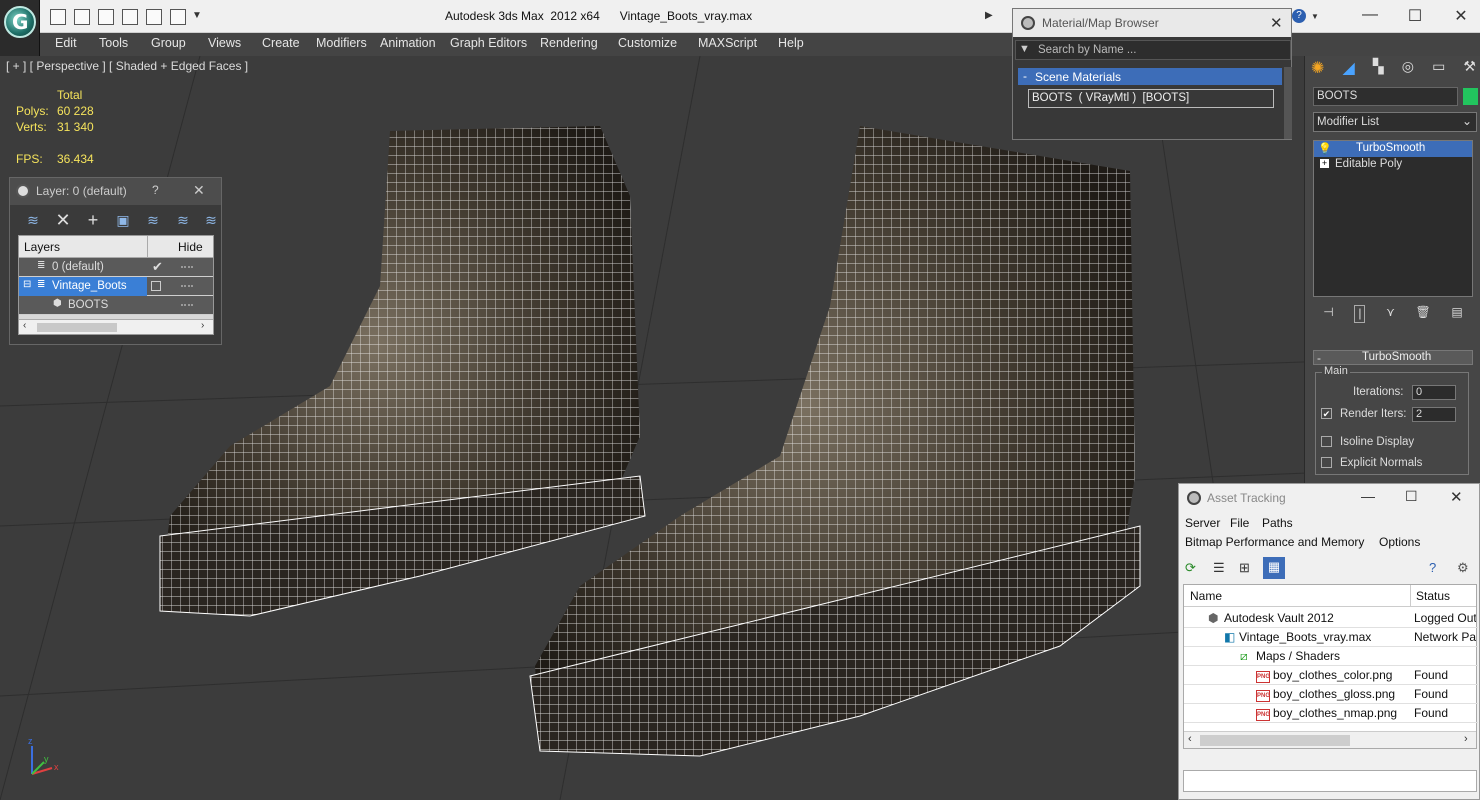 This screenshot has height=800, width=1480. What do you see at coordinates (63, 220) in the screenshot?
I see `delete-layer-icon: ✕` at bounding box center [63, 220].